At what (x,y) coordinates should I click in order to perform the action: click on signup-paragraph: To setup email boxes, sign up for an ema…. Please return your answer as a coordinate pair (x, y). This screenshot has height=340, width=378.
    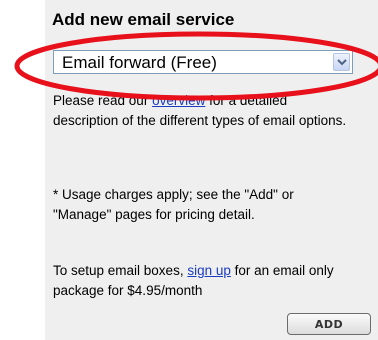
    Looking at the image, I should click on (203, 281).